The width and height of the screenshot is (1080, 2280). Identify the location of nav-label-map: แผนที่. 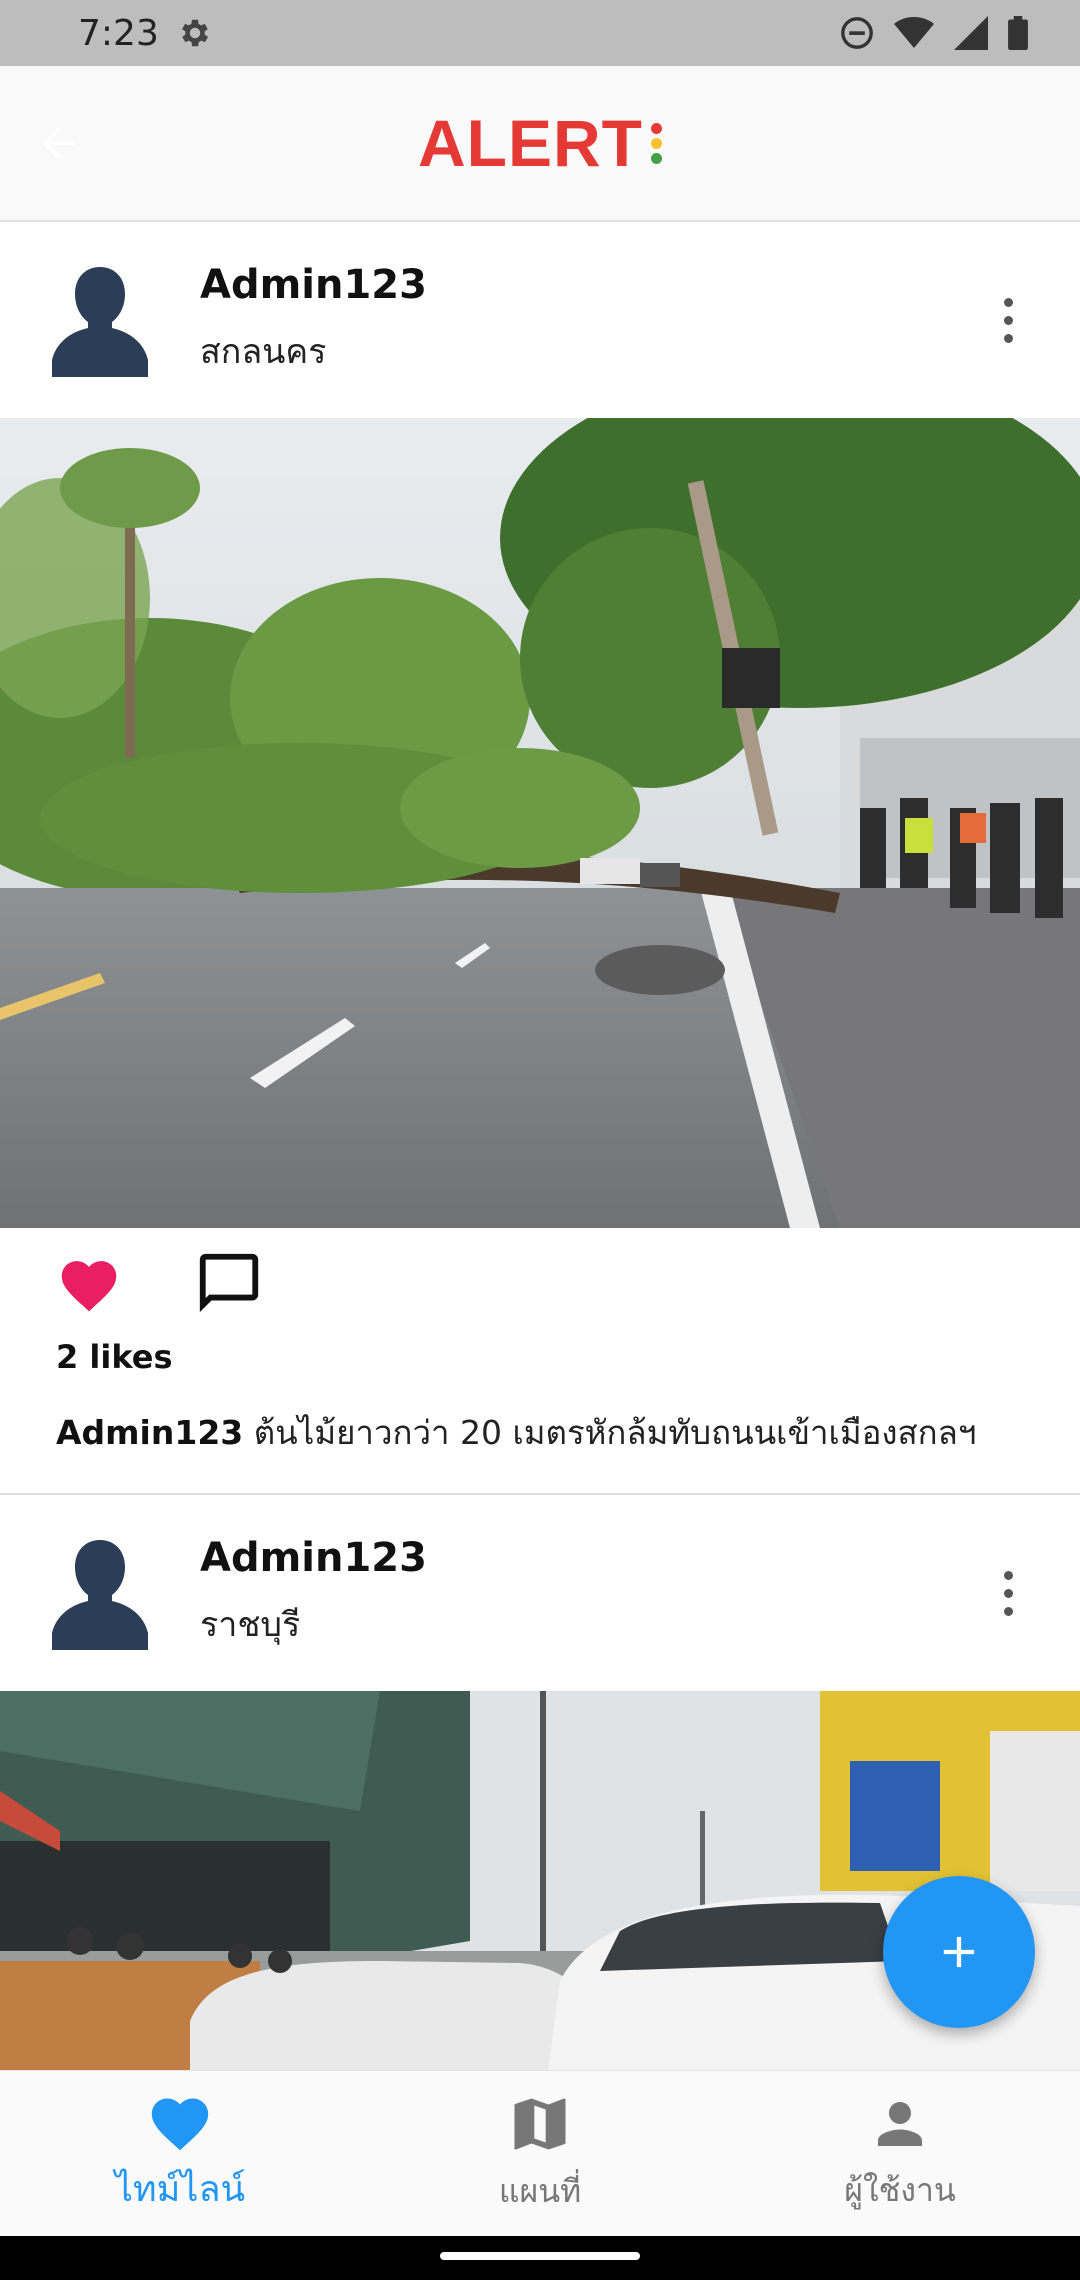
(540, 2191).